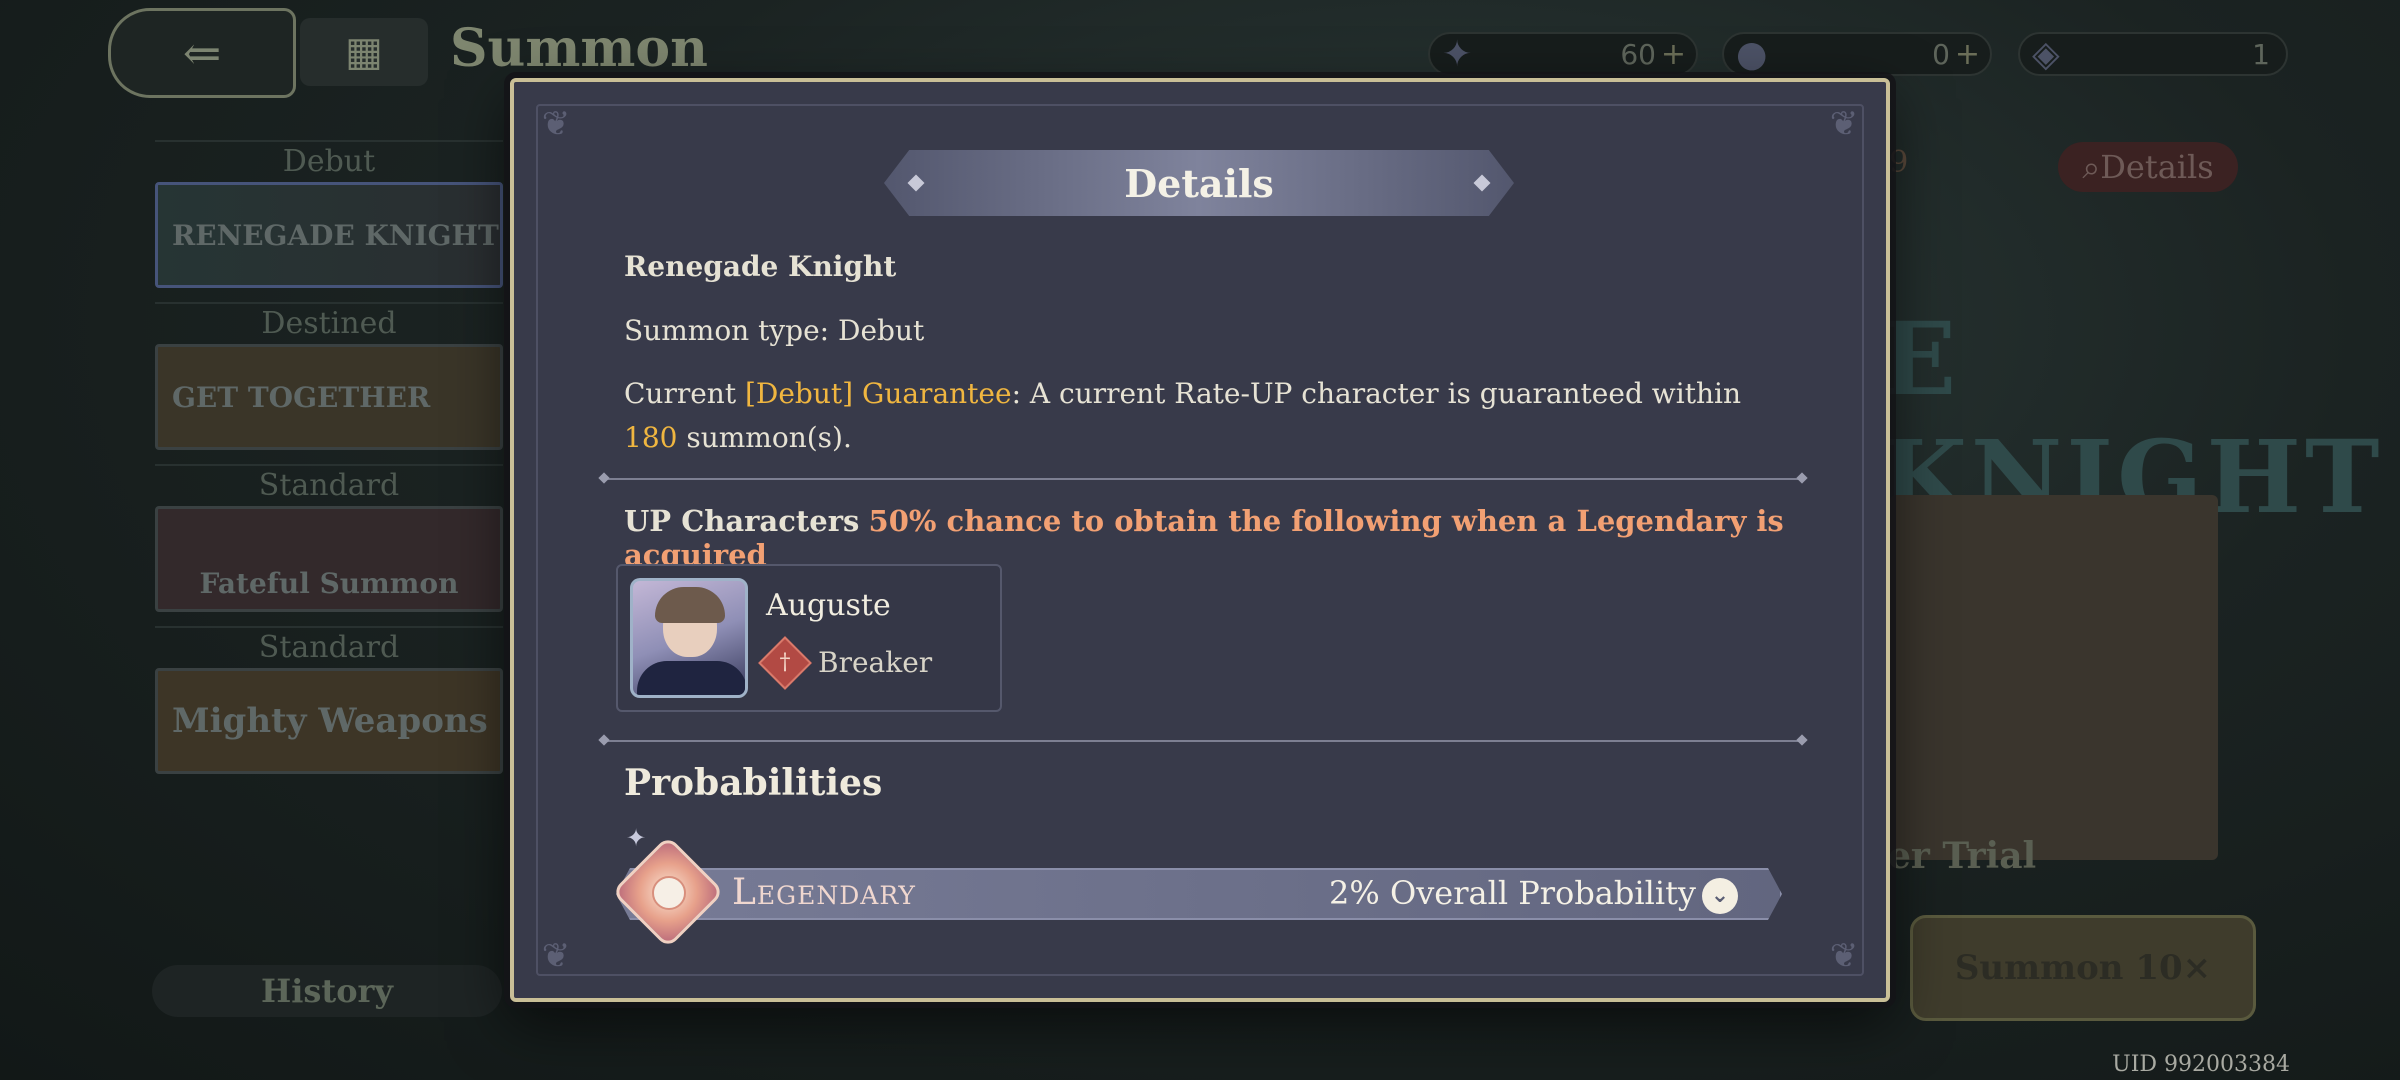 This screenshot has width=2400, height=1080. Describe the element at coordinates (329, 323) in the screenshot. I see `sidebar-item-label: Destined` at that location.